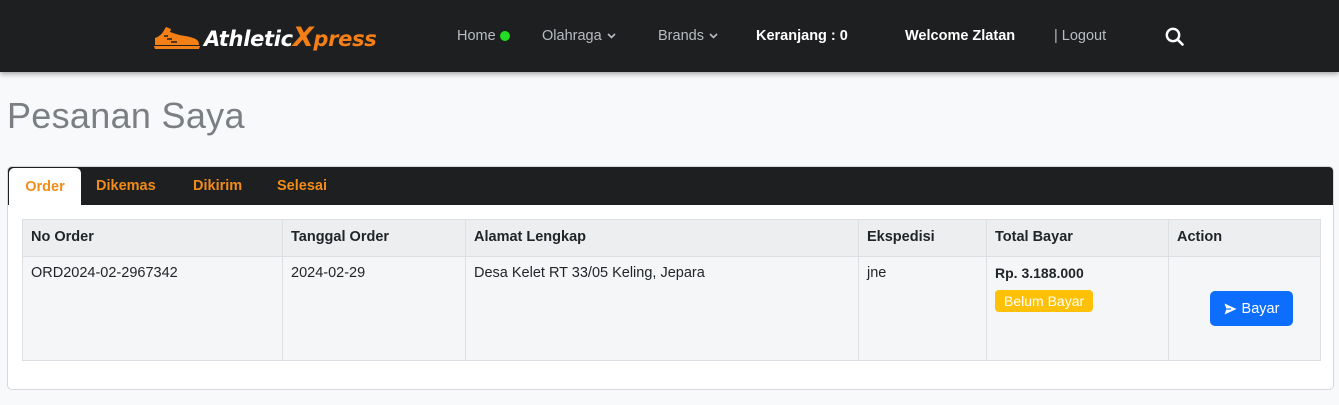 The width and height of the screenshot is (1339, 405). Describe the element at coordinates (670, 186) in the screenshot. I see `order-status-tabs: Order Dikemas Dikirim Selesai` at that location.